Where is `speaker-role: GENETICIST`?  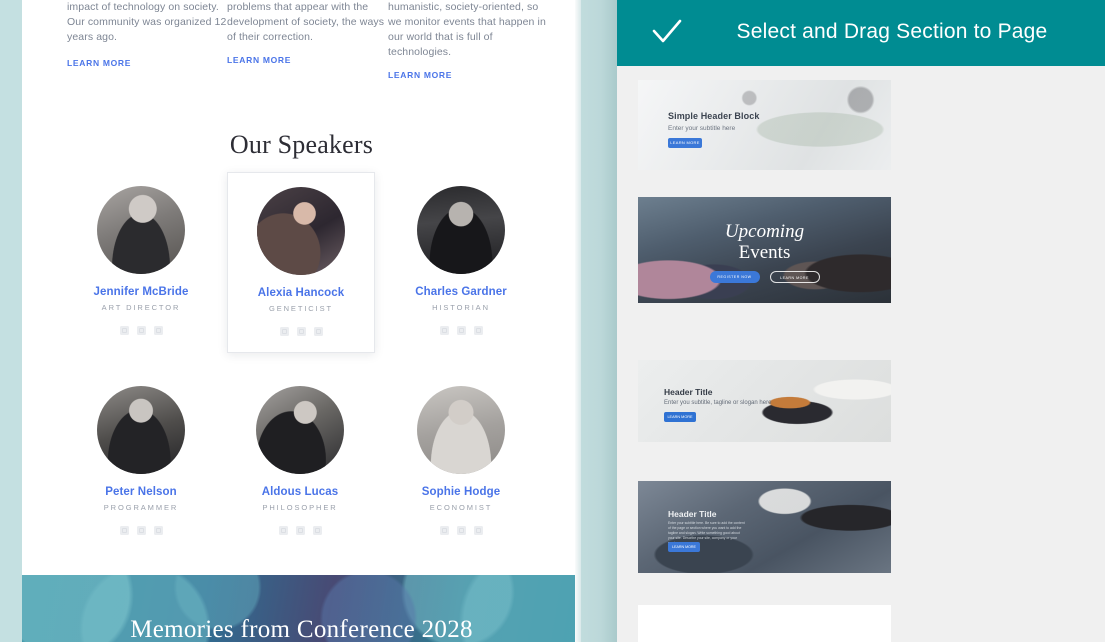 speaker-role: GENETICIST is located at coordinates (300, 308).